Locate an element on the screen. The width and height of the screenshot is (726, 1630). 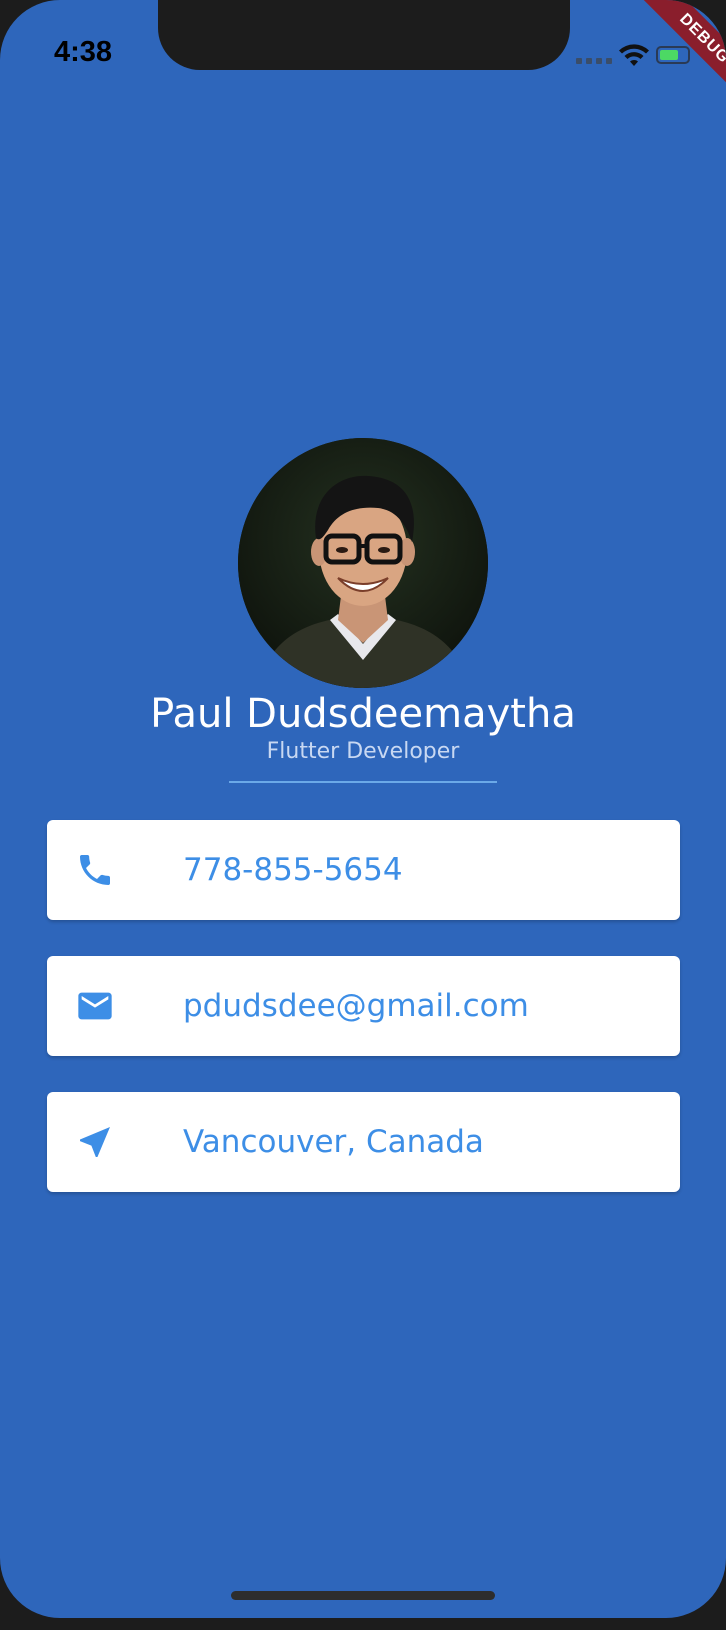
battery-icon is located at coordinates (673, 55).